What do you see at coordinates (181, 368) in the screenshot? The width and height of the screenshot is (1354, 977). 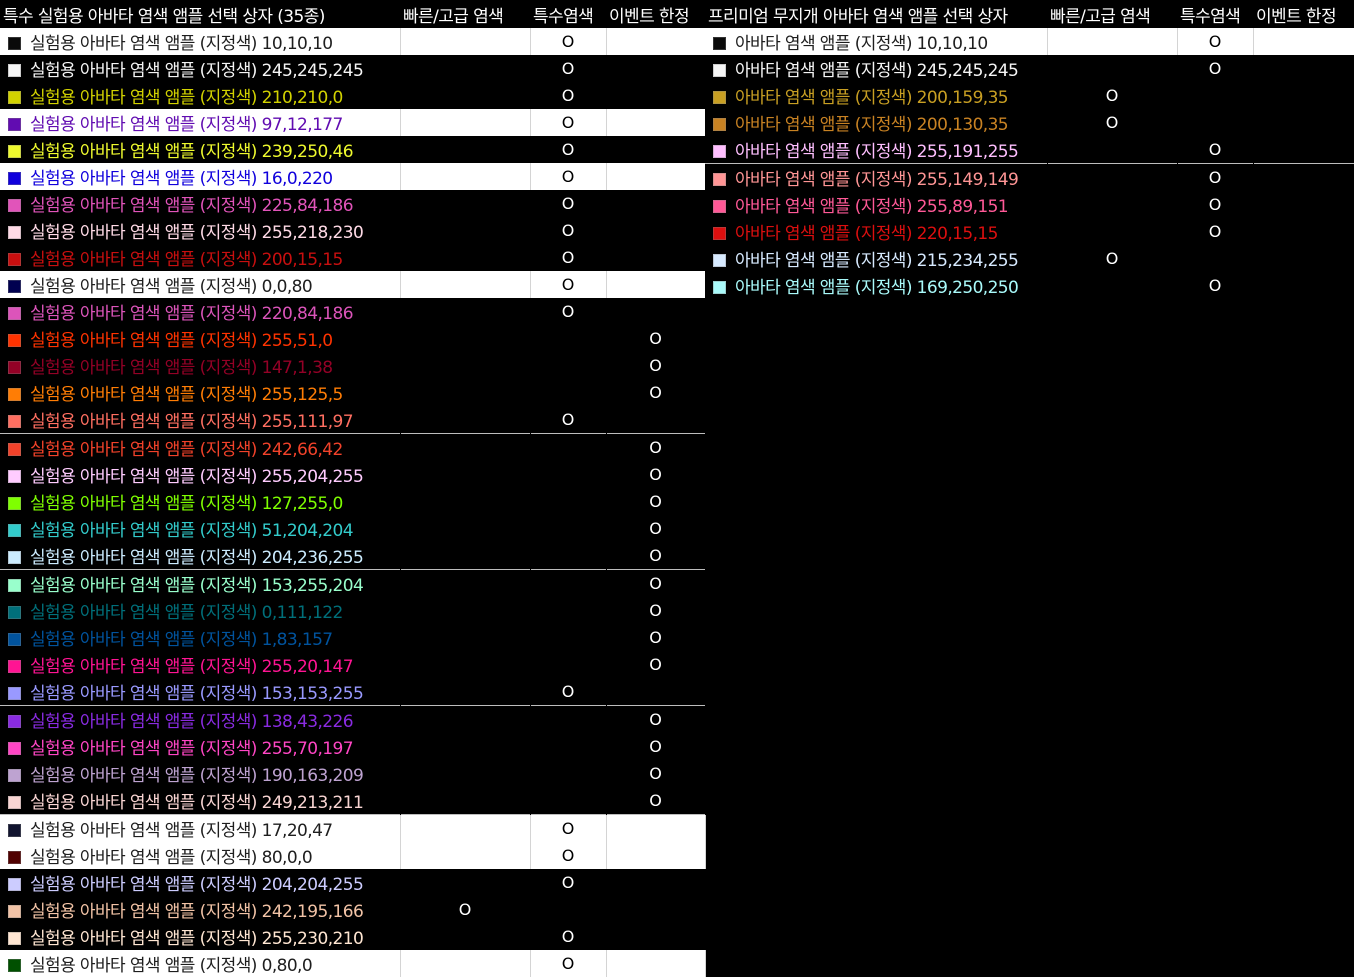 I see `ampoule-name: 실험용 아바타 염색 앰플 (지정색) 147,1,38` at bounding box center [181, 368].